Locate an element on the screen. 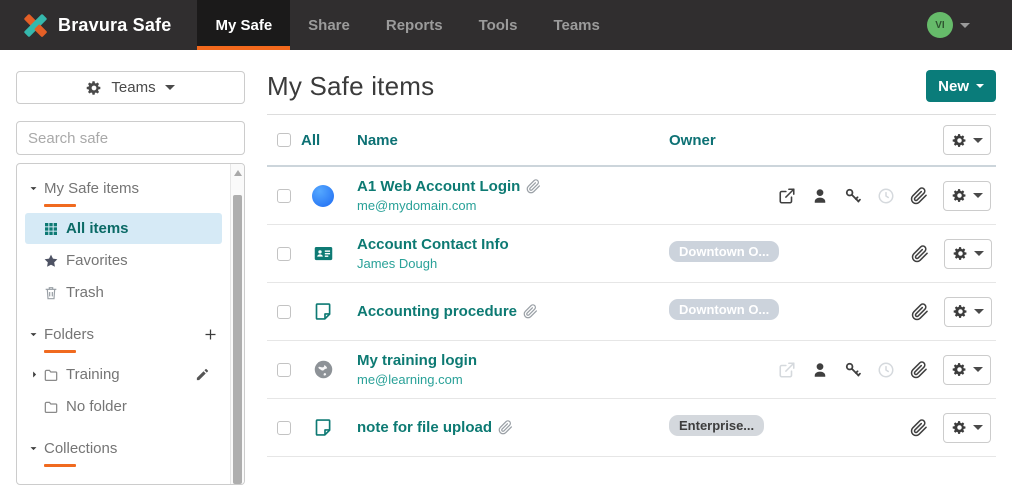 This screenshot has width=1012, height=485. sidebar-item-favorites: Favorites is located at coordinates (123, 260).